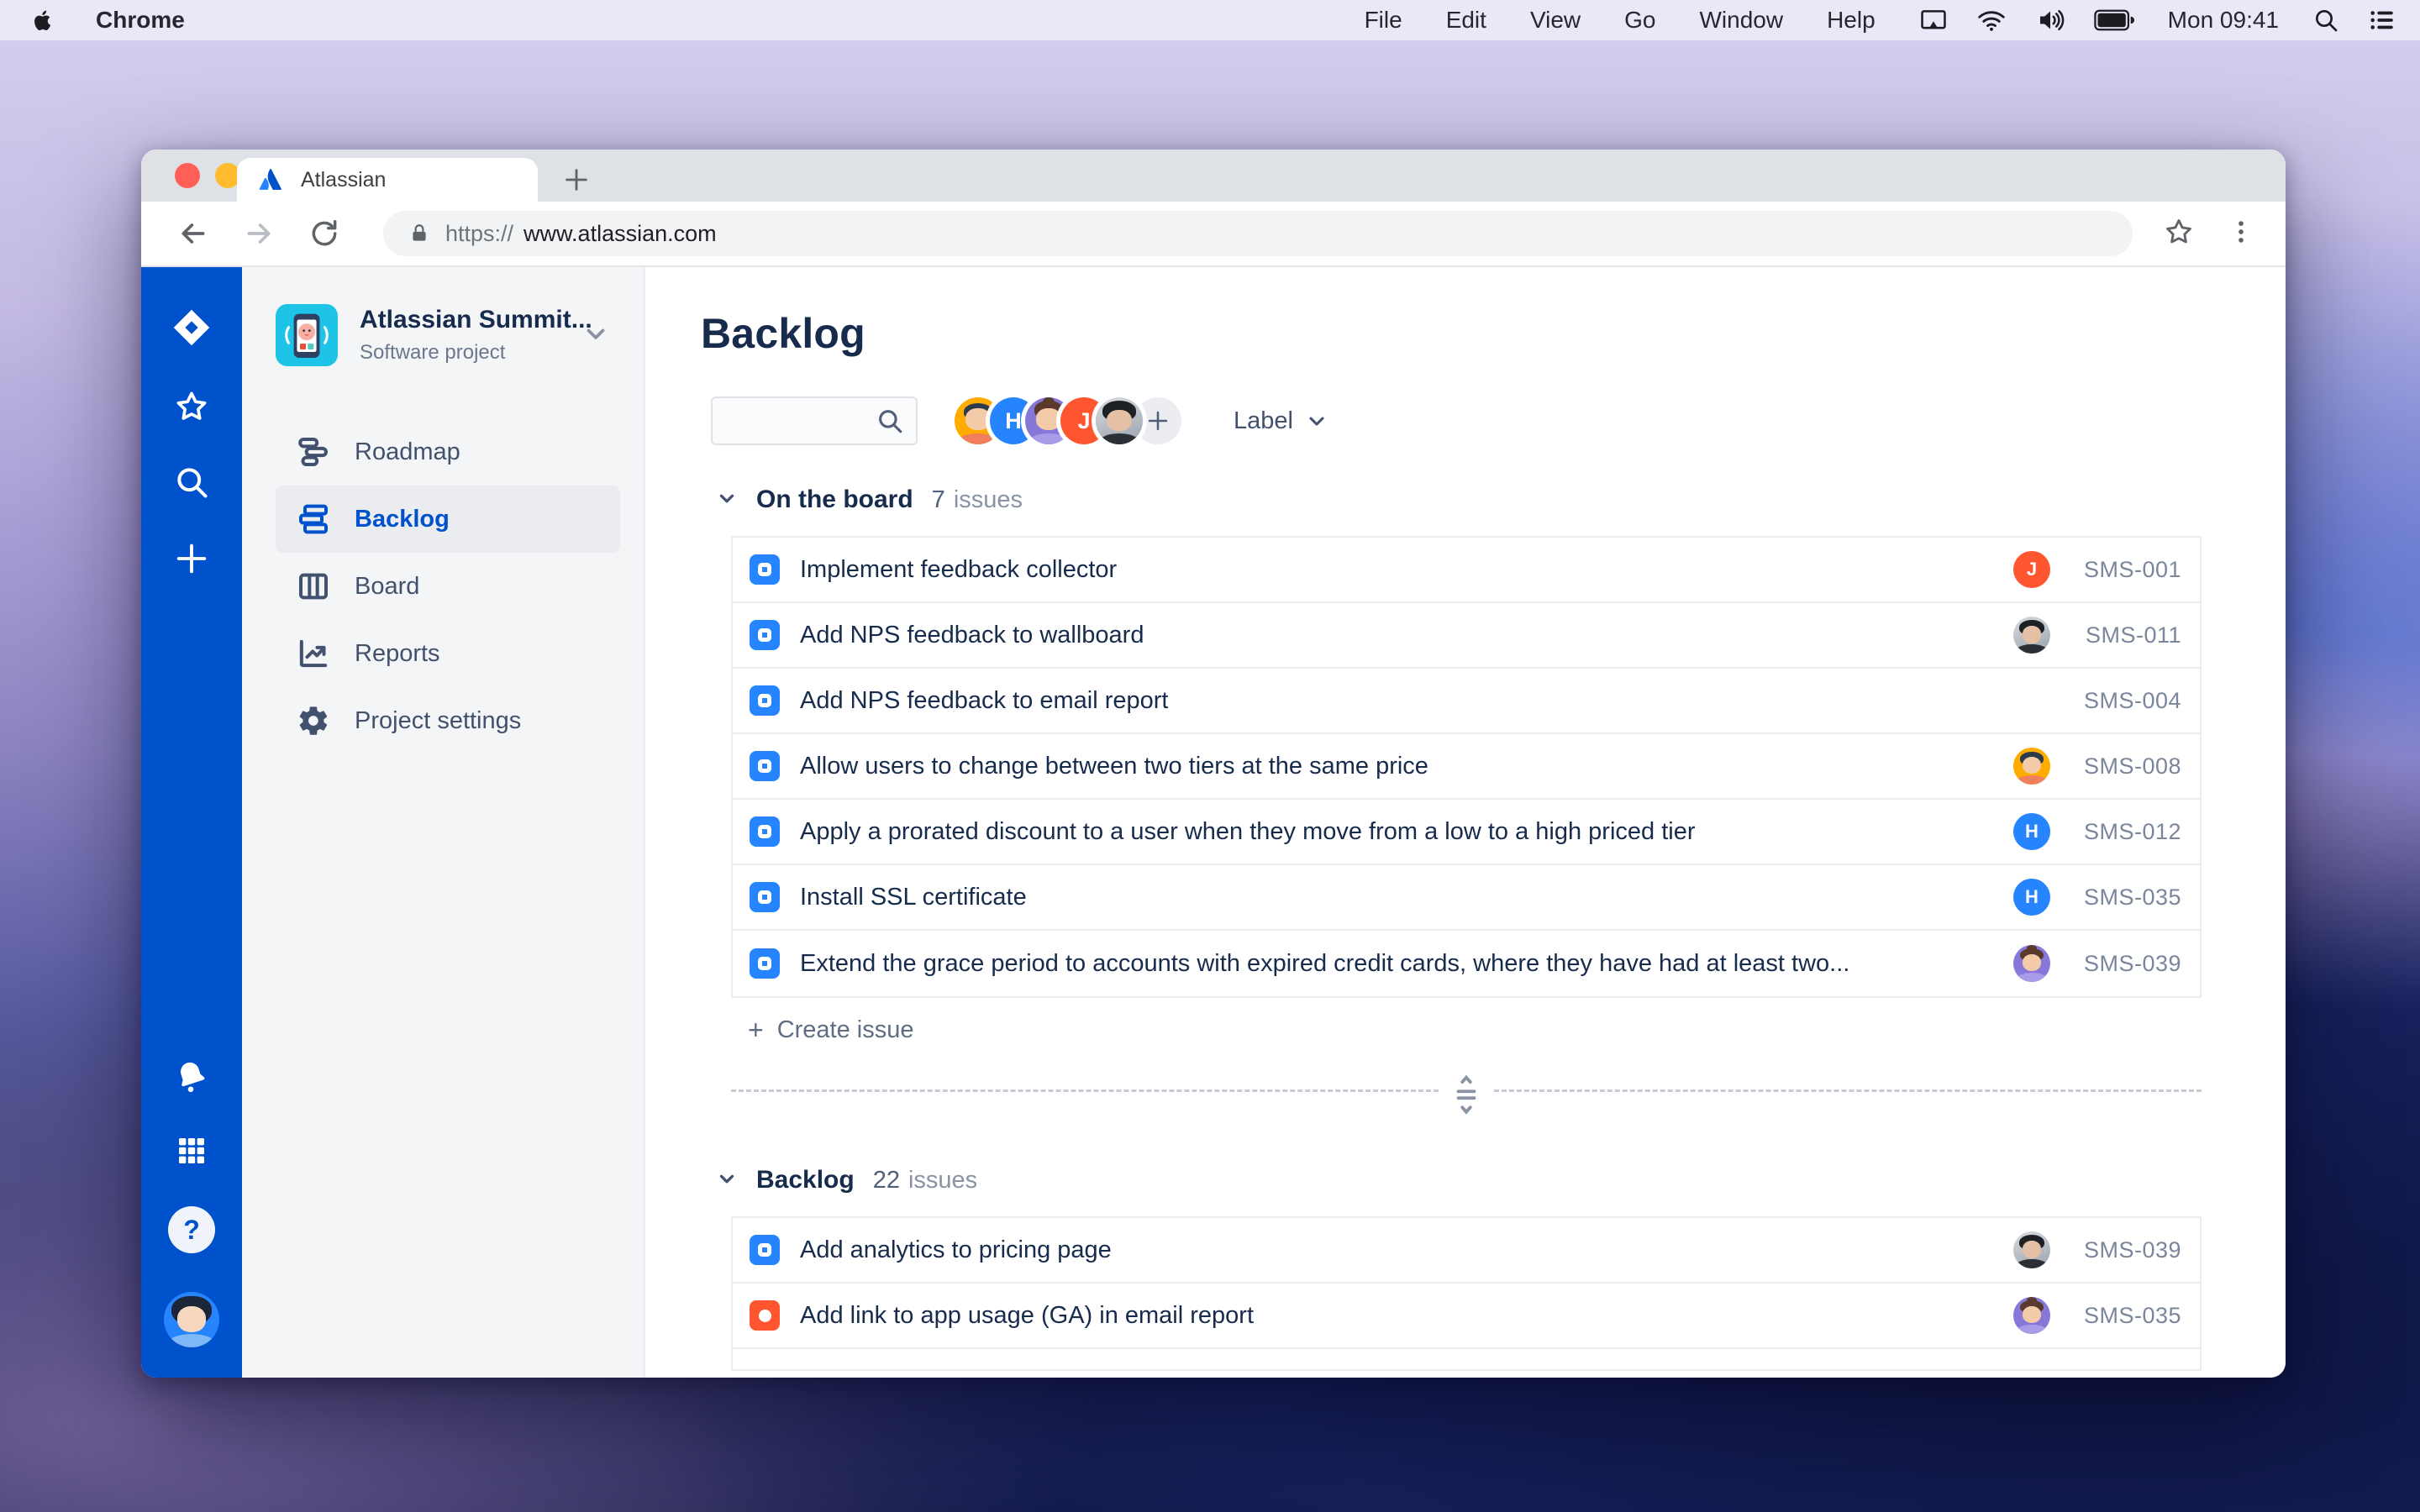 The image size is (2420, 1512). What do you see at coordinates (2241, 234) in the screenshot?
I see `browser-menu-icon` at bounding box center [2241, 234].